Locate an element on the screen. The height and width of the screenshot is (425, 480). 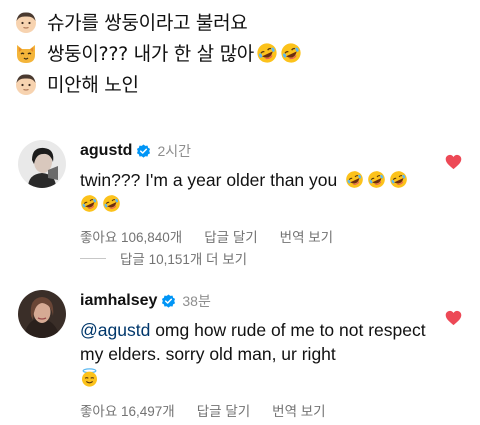
cat-face-icon is located at coordinates (26, 53).